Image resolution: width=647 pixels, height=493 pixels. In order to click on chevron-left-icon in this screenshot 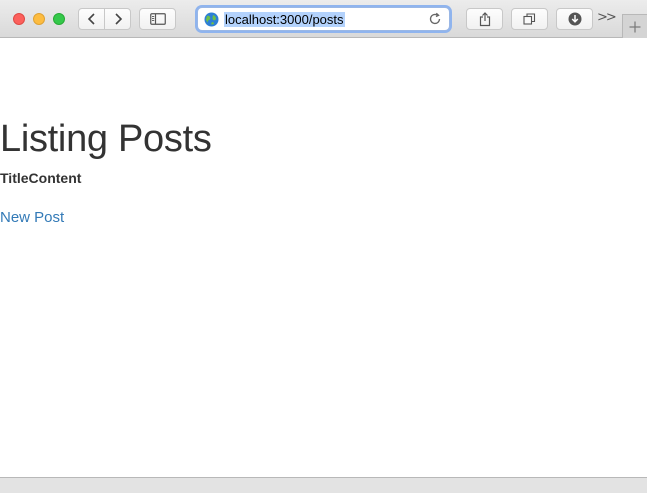, I will do `click(91, 19)`.